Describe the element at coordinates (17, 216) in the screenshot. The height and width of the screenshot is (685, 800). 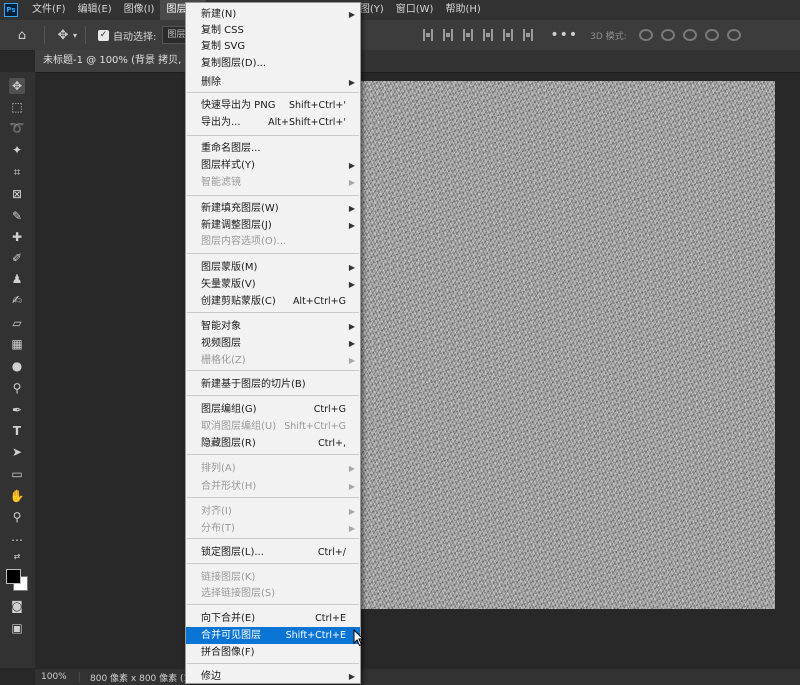
I see `eyedropper-tool-icon: ✎` at that location.